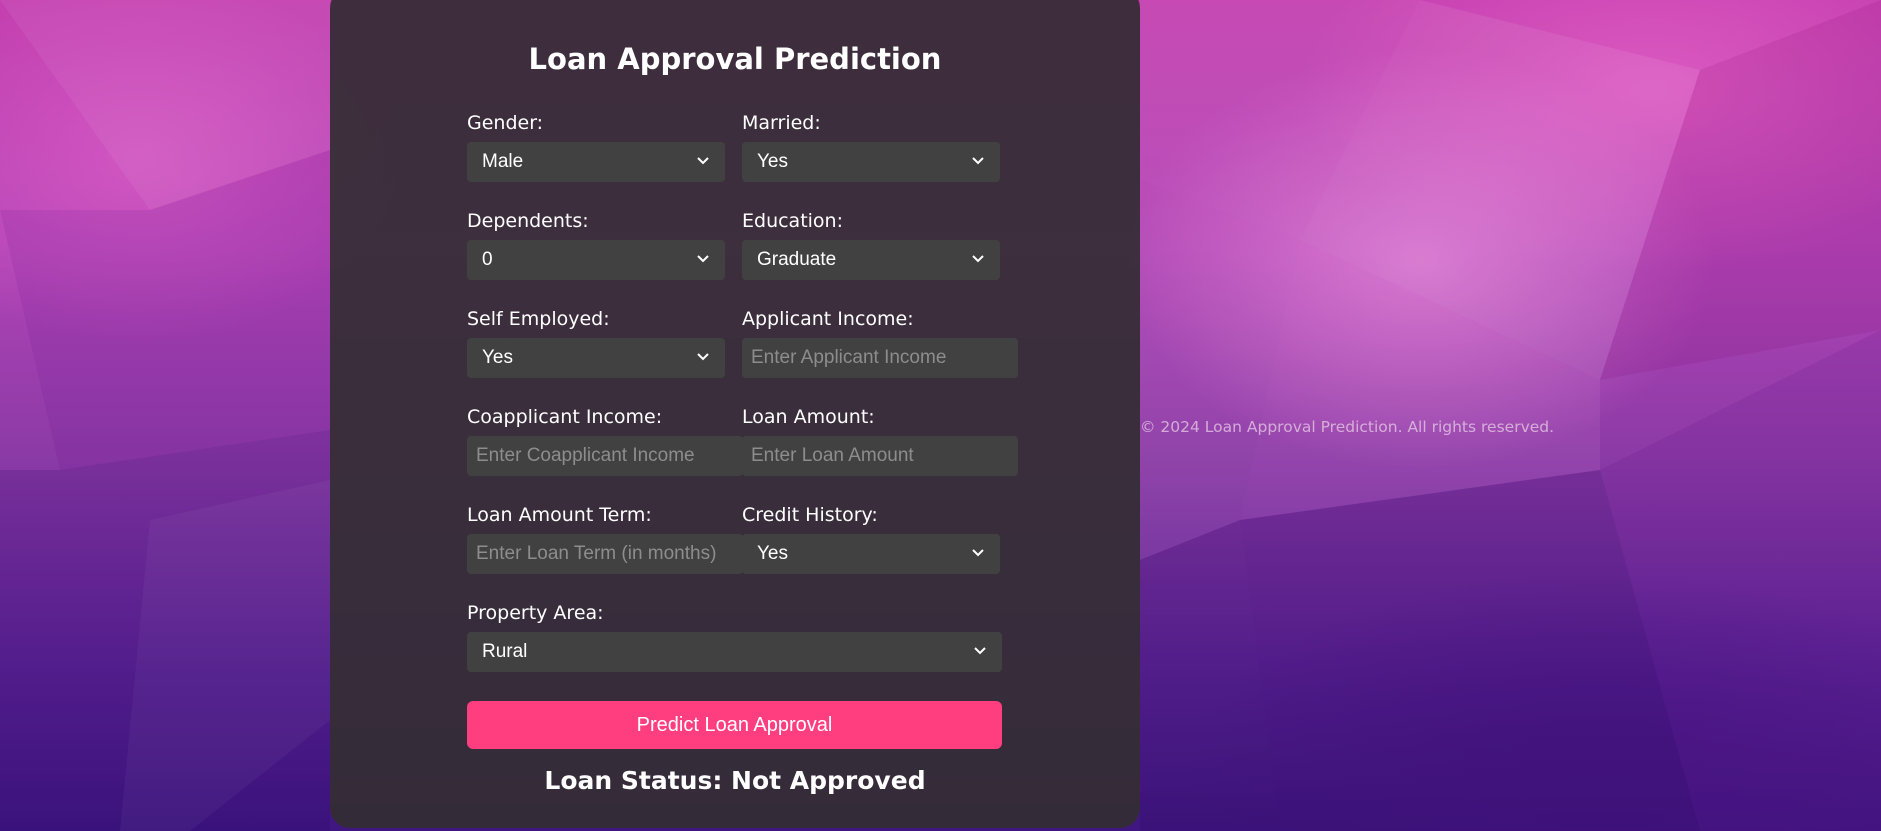 The image size is (1881, 831). Describe the element at coordinates (734, 652) in the screenshot. I see `property-area-select: Rural` at that location.